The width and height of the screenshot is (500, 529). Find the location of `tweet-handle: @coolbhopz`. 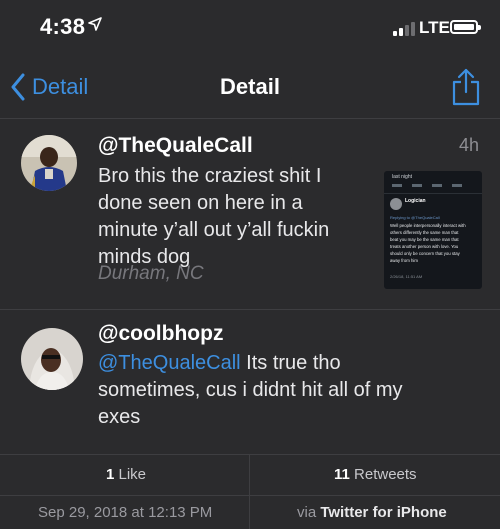

tweet-handle: @coolbhopz is located at coordinates (160, 334).